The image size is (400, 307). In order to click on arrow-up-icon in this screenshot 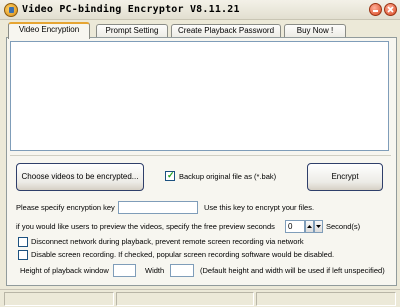, I will do `click(309, 226)`.